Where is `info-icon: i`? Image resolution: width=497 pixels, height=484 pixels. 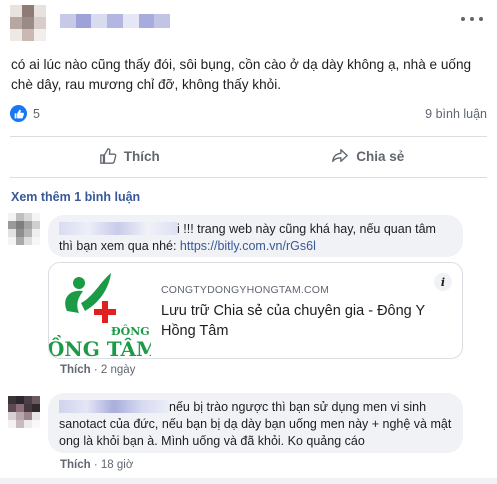
info-icon: i is located at coordinates (443, 282).